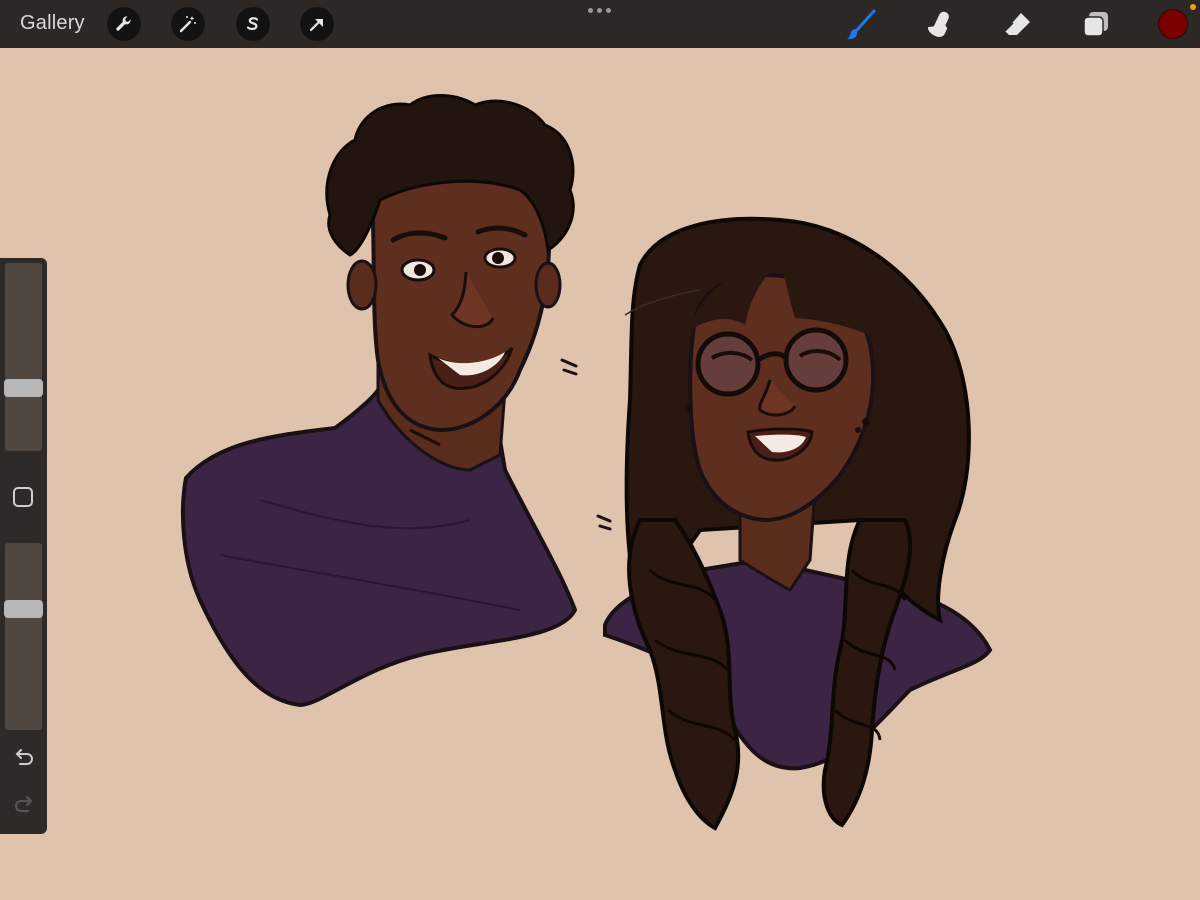 The height and width of the screenshot is (900, 1200). What do you see at coordinates (600, 24) in the screenshot?
I see `top-toolbar: Gallery` at bounding box center [600, 24].